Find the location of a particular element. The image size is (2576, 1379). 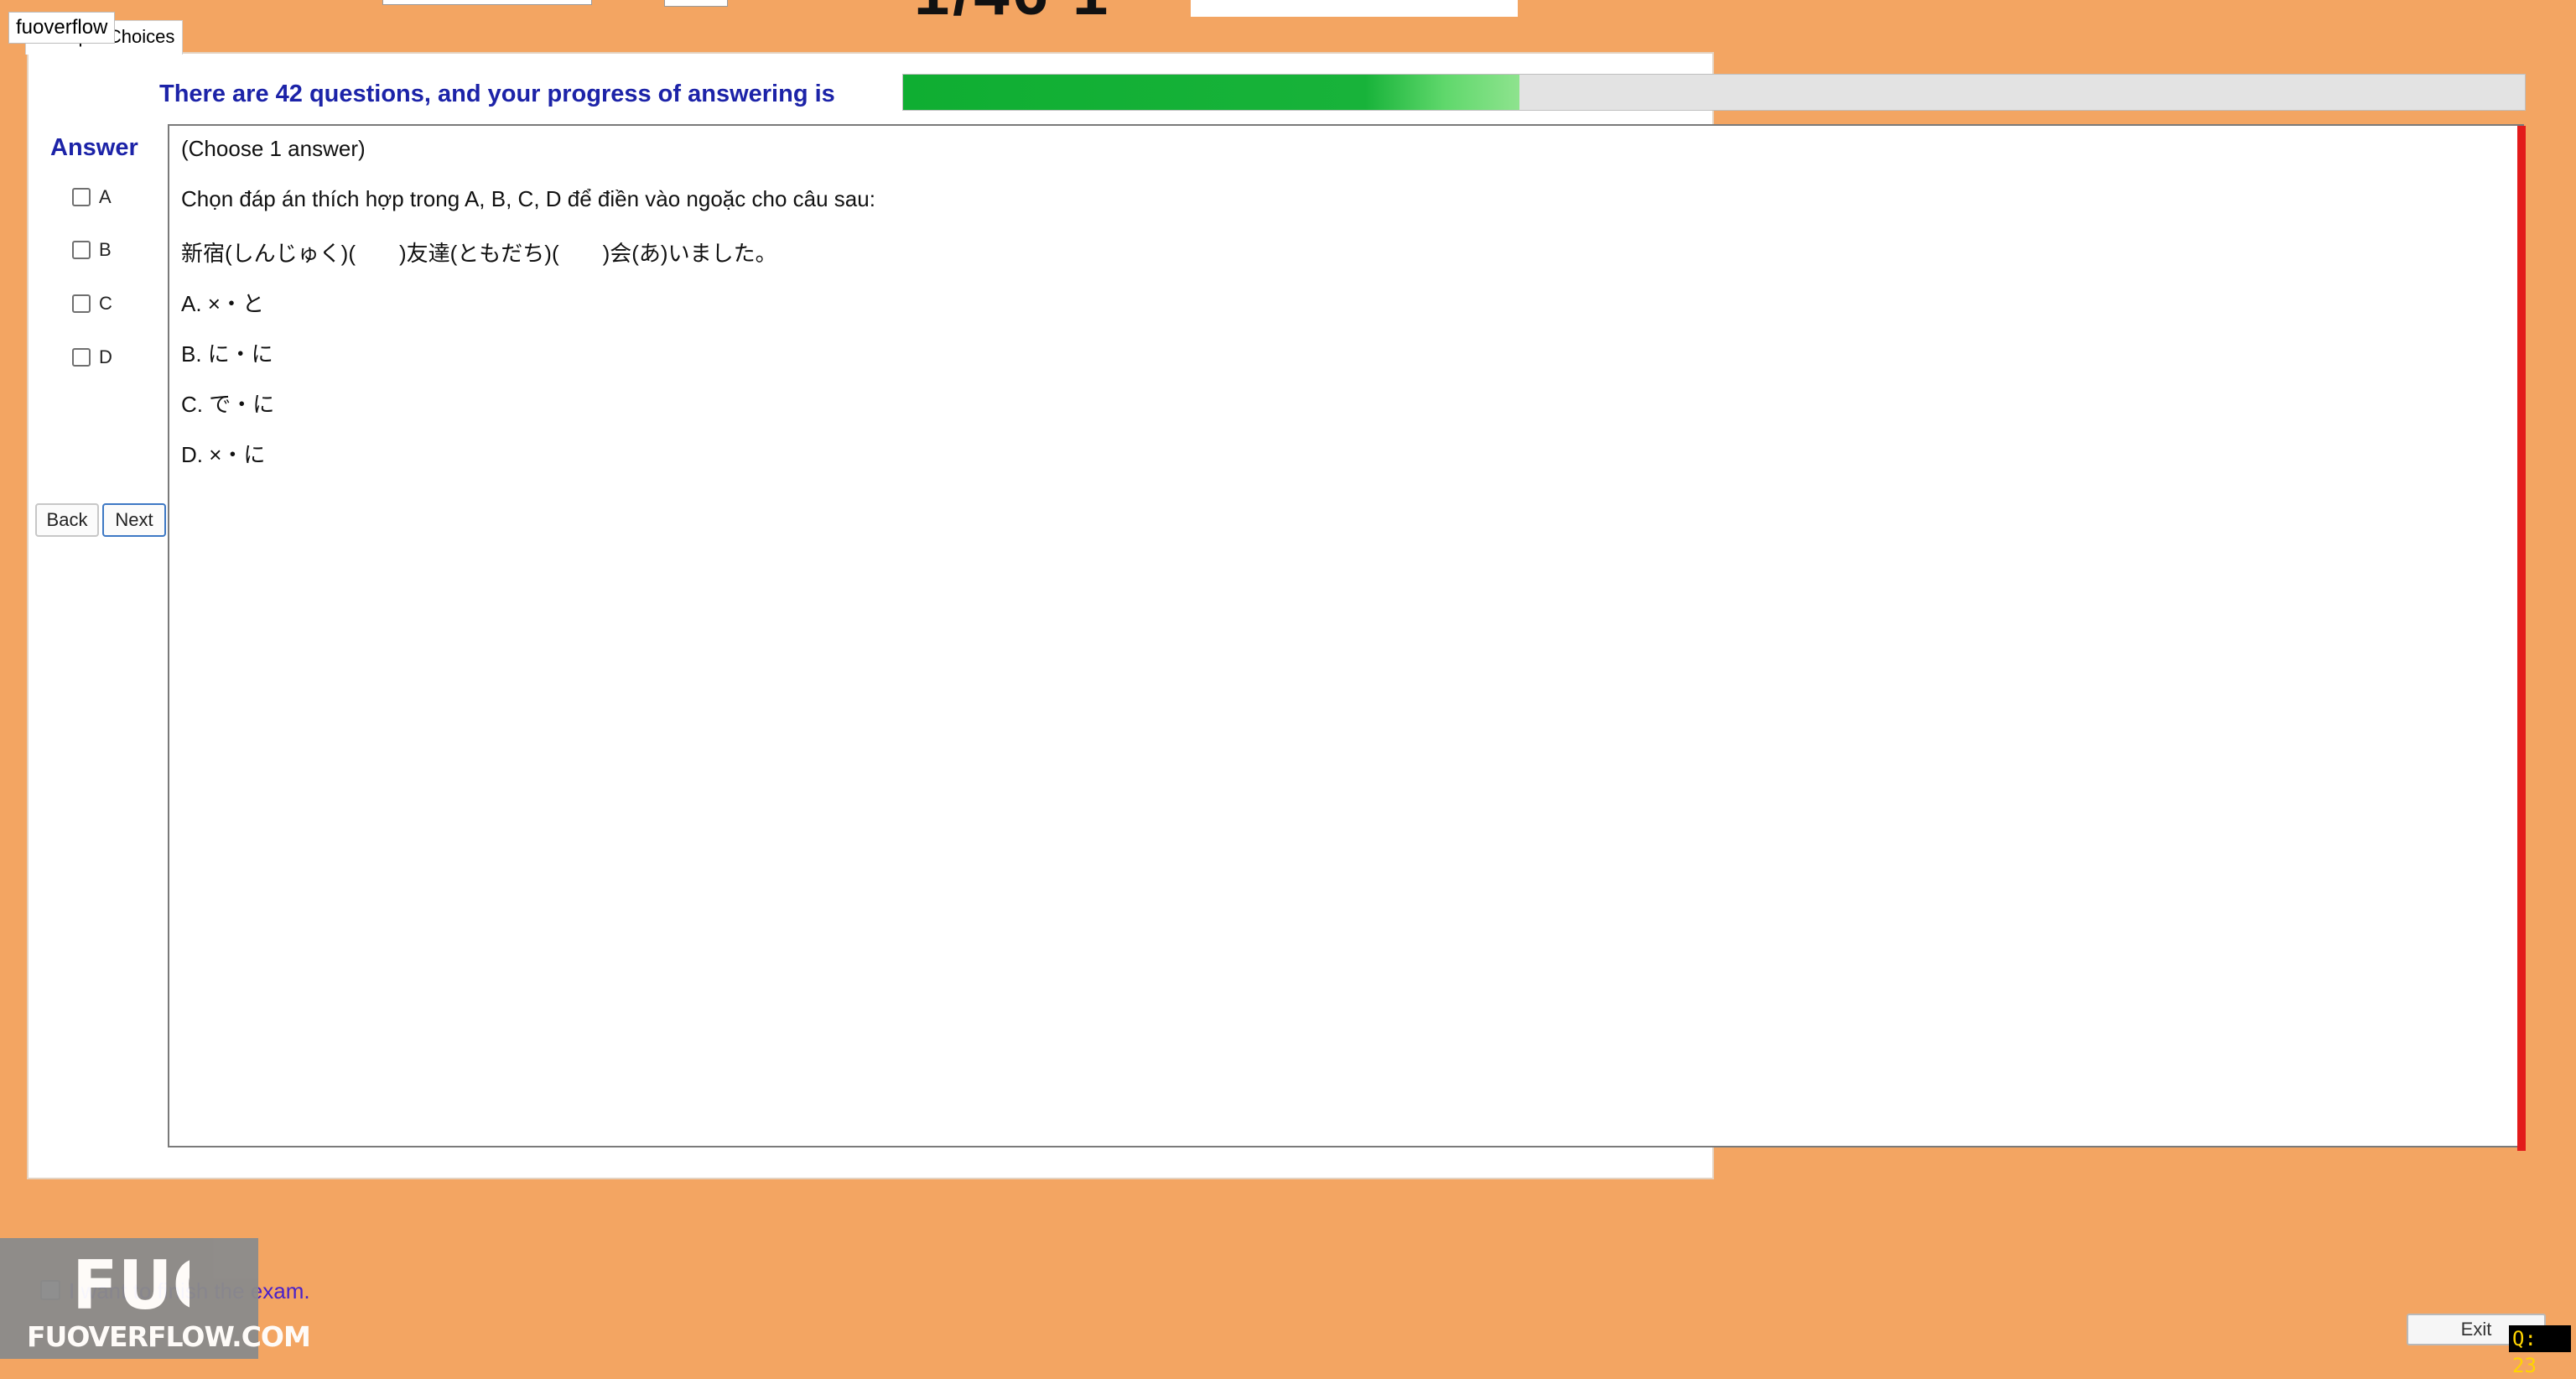

option-label: D is located at coordinates (105, 356).